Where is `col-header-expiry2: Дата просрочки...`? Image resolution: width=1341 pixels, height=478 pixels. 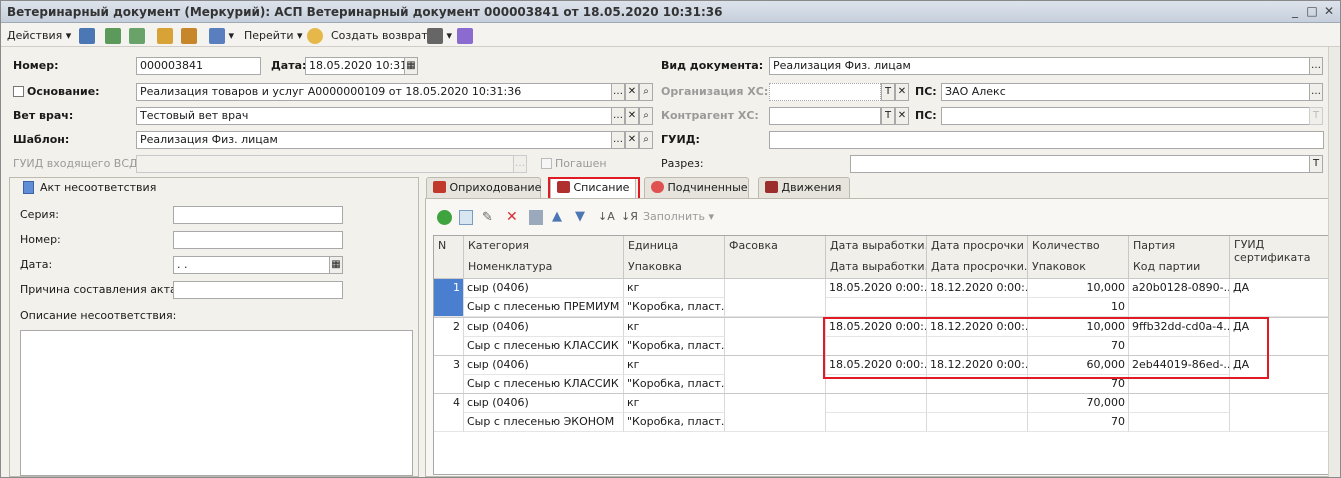
col-header-expiry2: Дата просрочки... is located at coordinates (977, 268).